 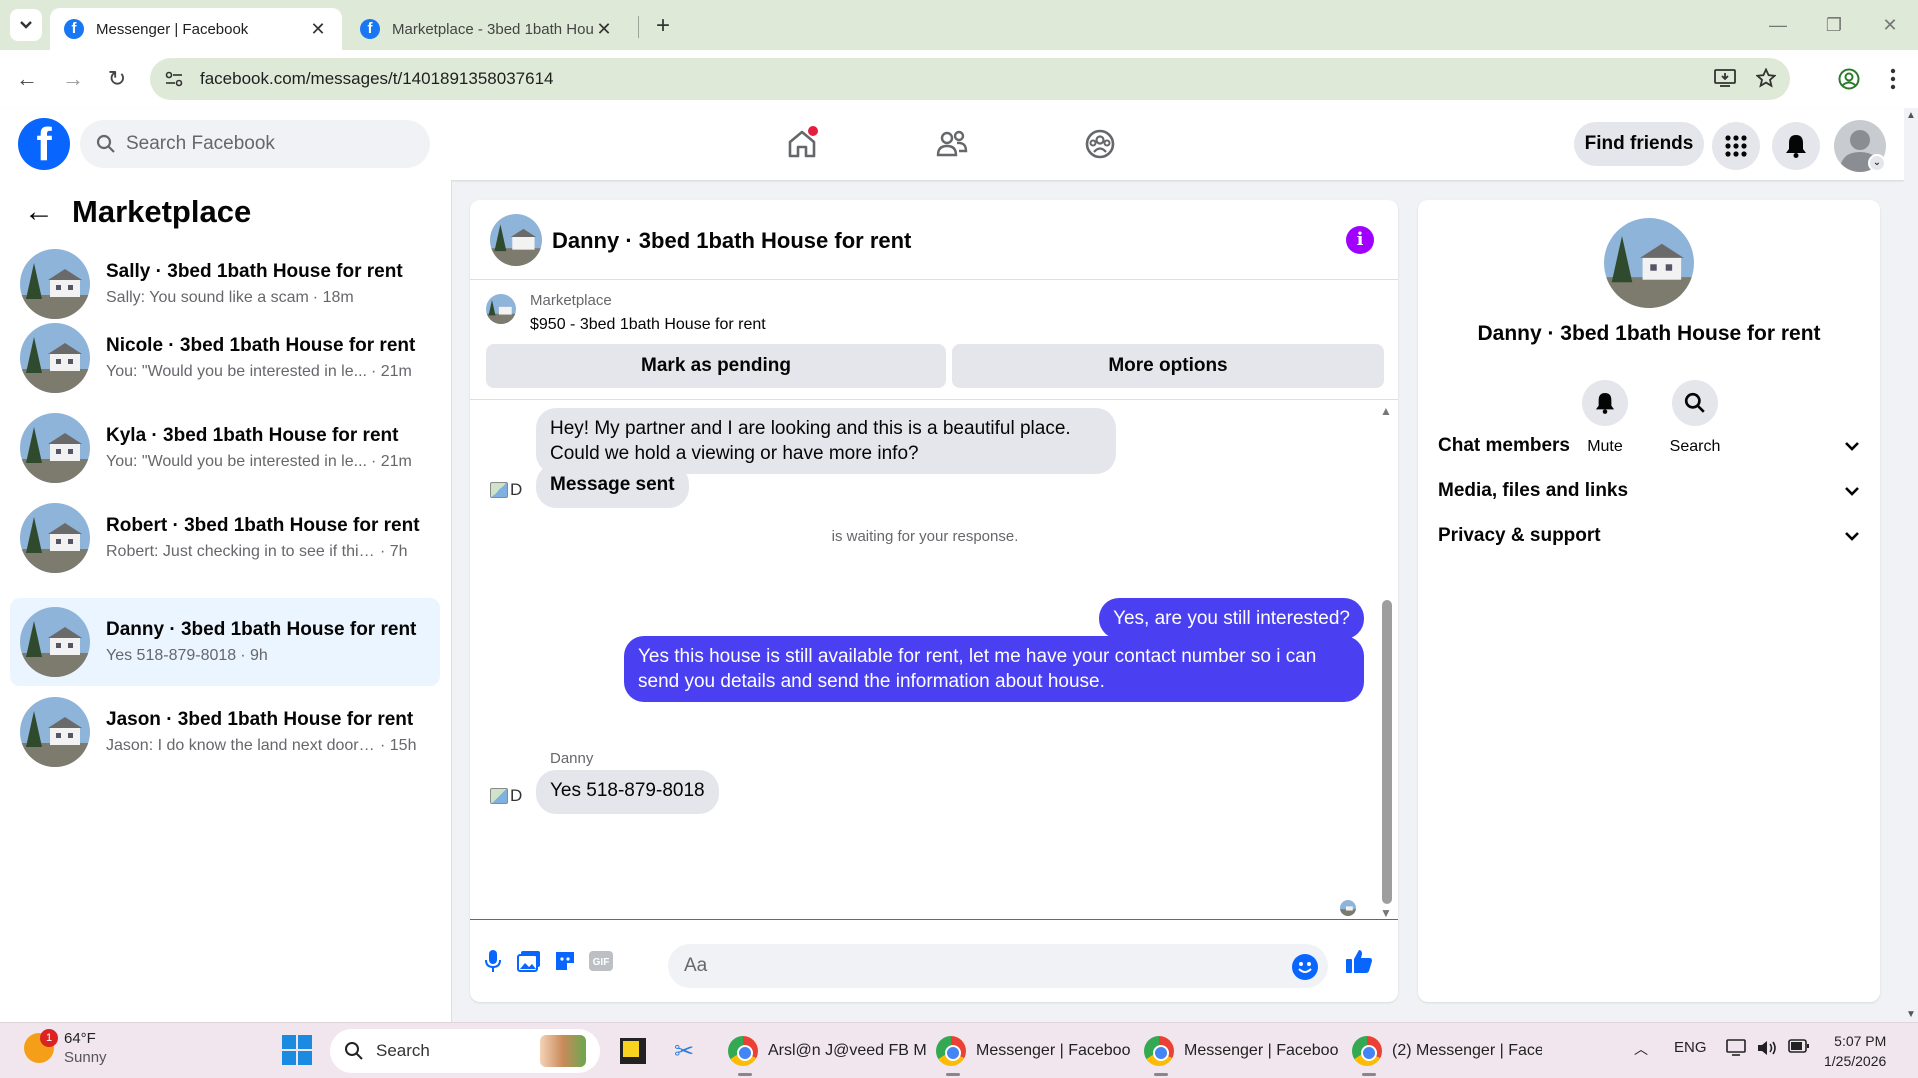 I want to click on notifications-button, so click(x=1796, y=146).